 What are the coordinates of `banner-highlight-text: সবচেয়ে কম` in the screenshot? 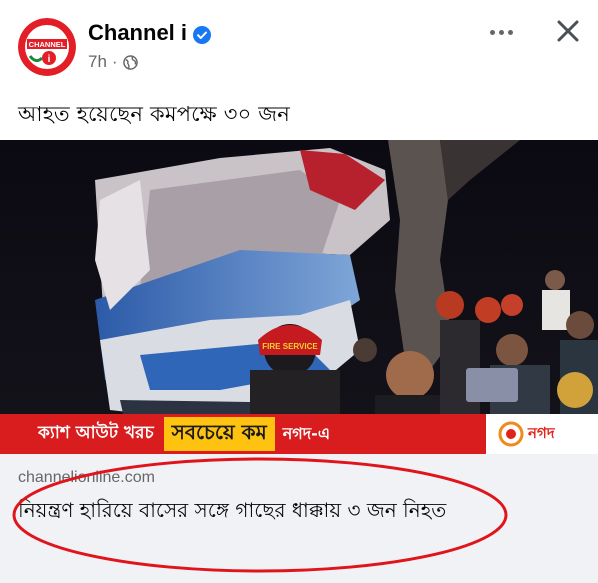 It's located at (219, 434).